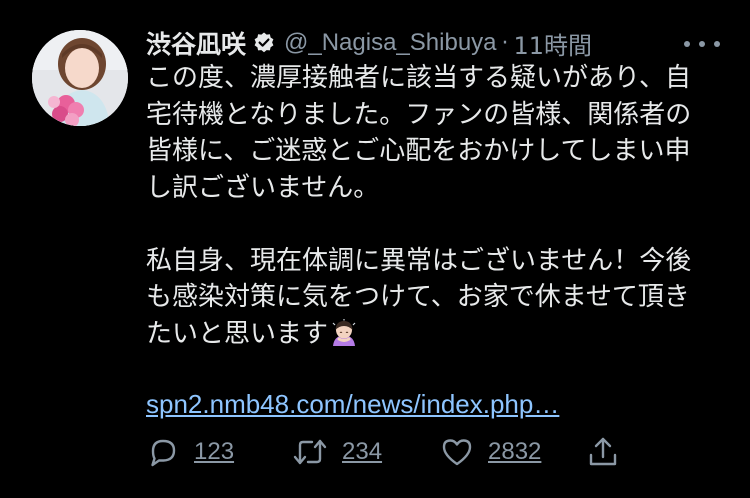 The image size is (750, 498). I want to click on person-bowing-emoji, so click(344, 332).